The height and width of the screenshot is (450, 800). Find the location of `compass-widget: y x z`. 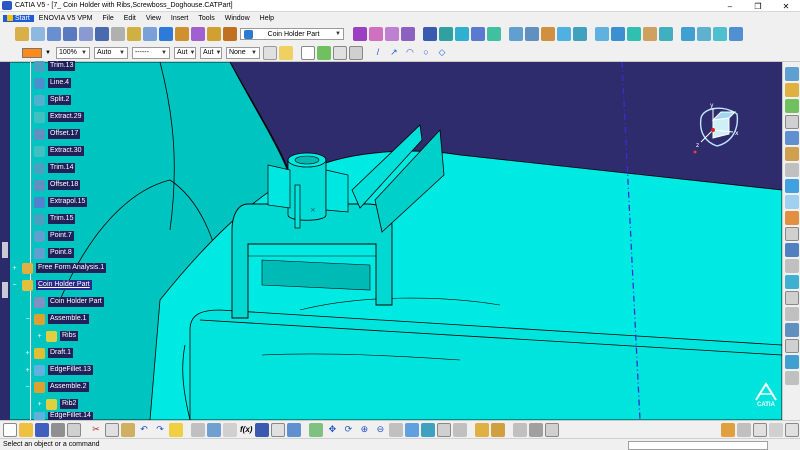

compass-widget: y x z is located at coordinates (718, 126).